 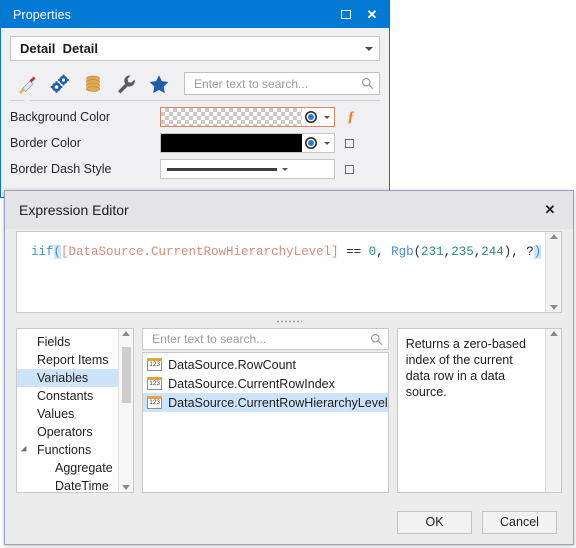 I want to click on tab-behavior, so click(x=59, y=84).